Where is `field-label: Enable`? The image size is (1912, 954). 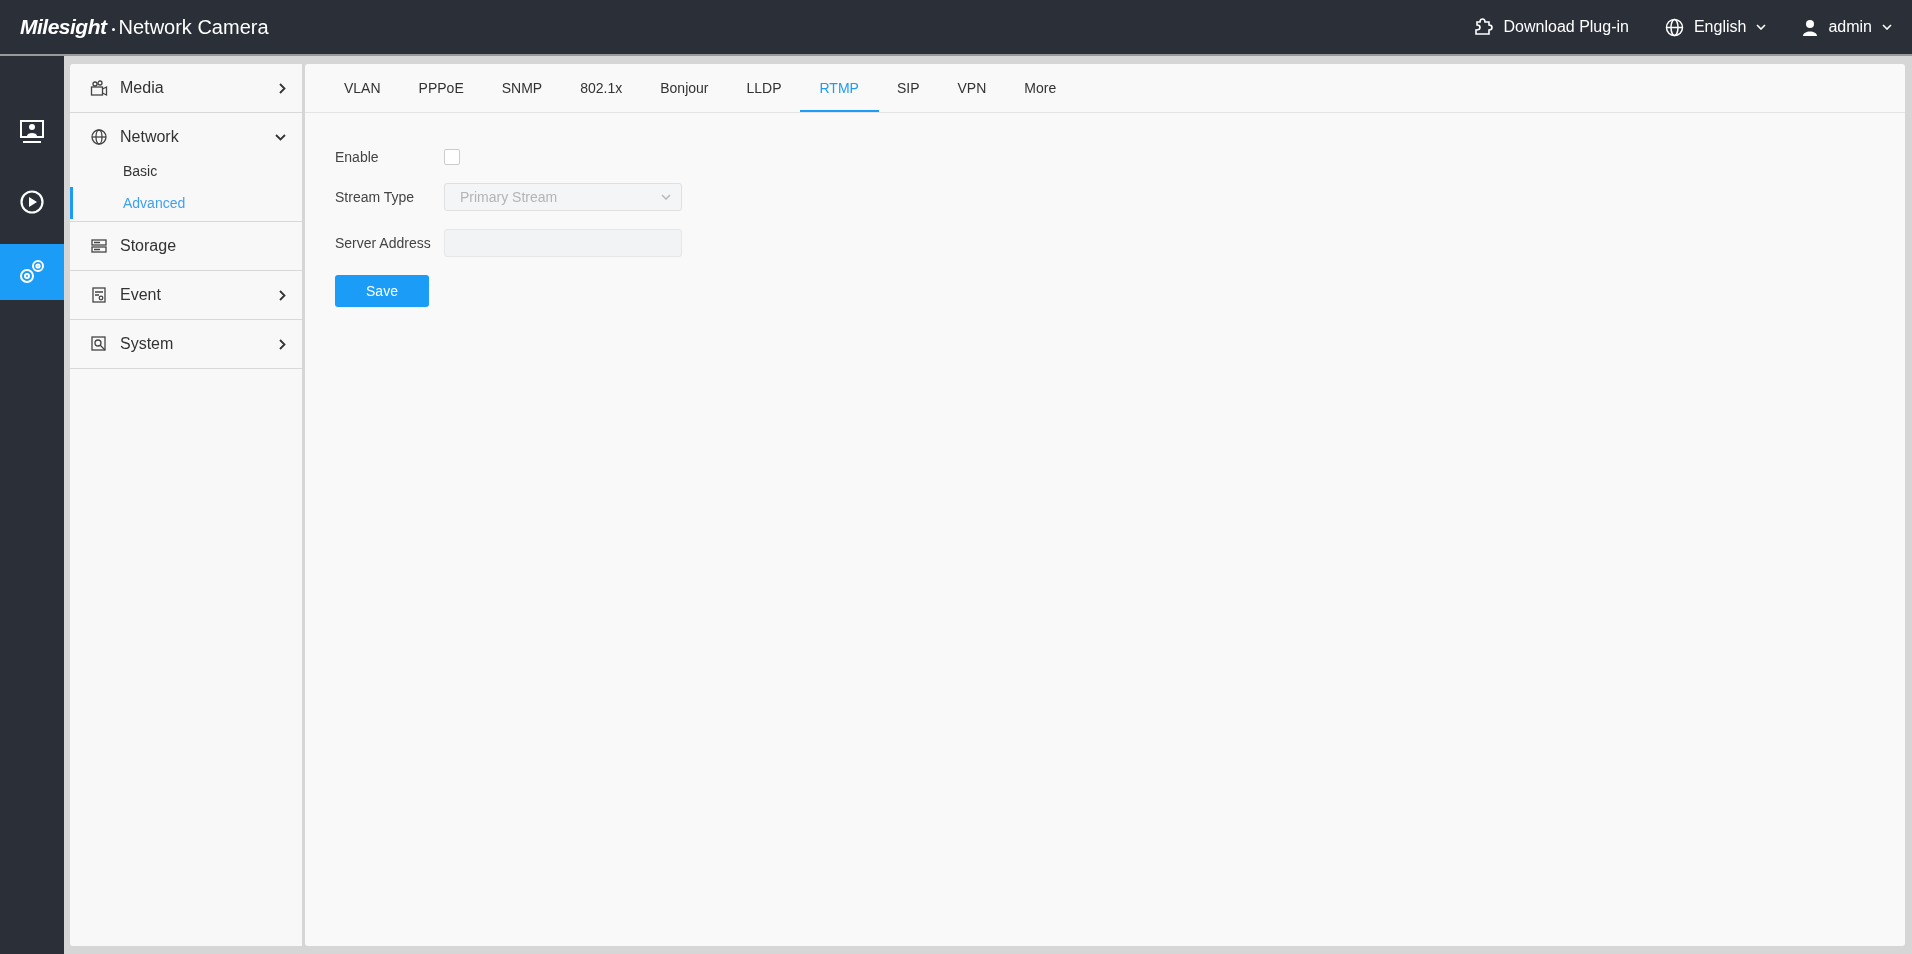
field-label: Enable is located at coordinates (357, 157).